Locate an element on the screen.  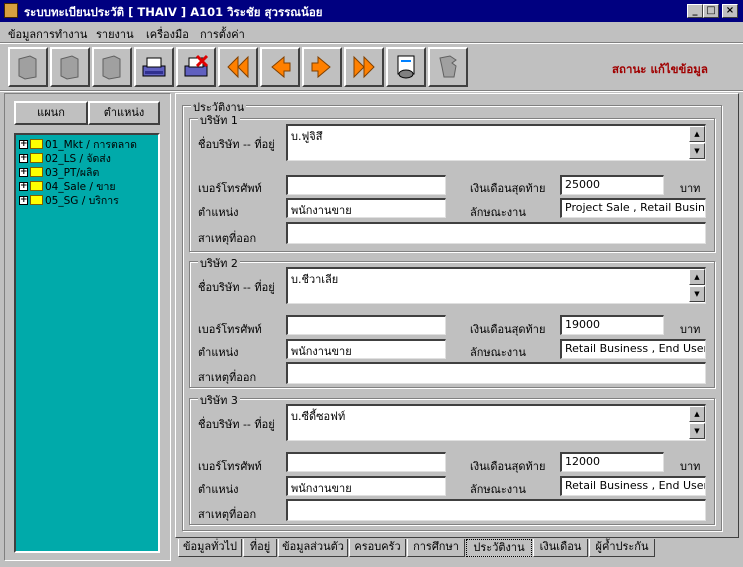
app-icon is located at coordinates (11, 10).